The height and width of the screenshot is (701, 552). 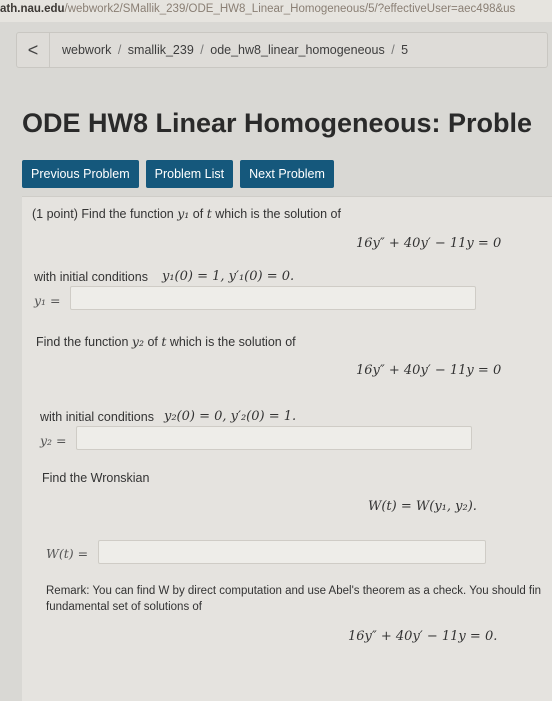 I want to click on previous-problem-button: Previous Problem, so click(x=80, y=174).